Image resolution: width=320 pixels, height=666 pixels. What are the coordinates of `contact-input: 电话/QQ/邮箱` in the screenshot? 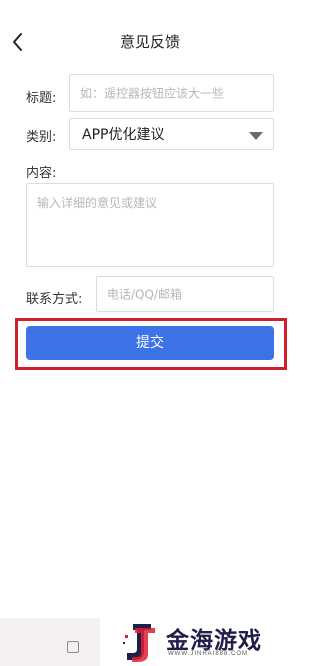 It's located at (185, 294).